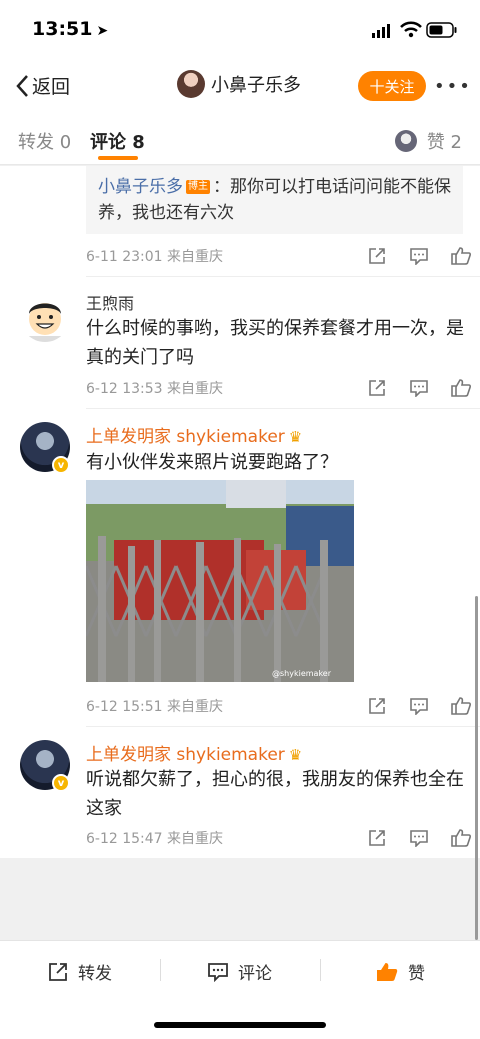 This screenshot has height=1039, width=480. I want to click on status-bar: 13:51 ➤, so click(240, 30).